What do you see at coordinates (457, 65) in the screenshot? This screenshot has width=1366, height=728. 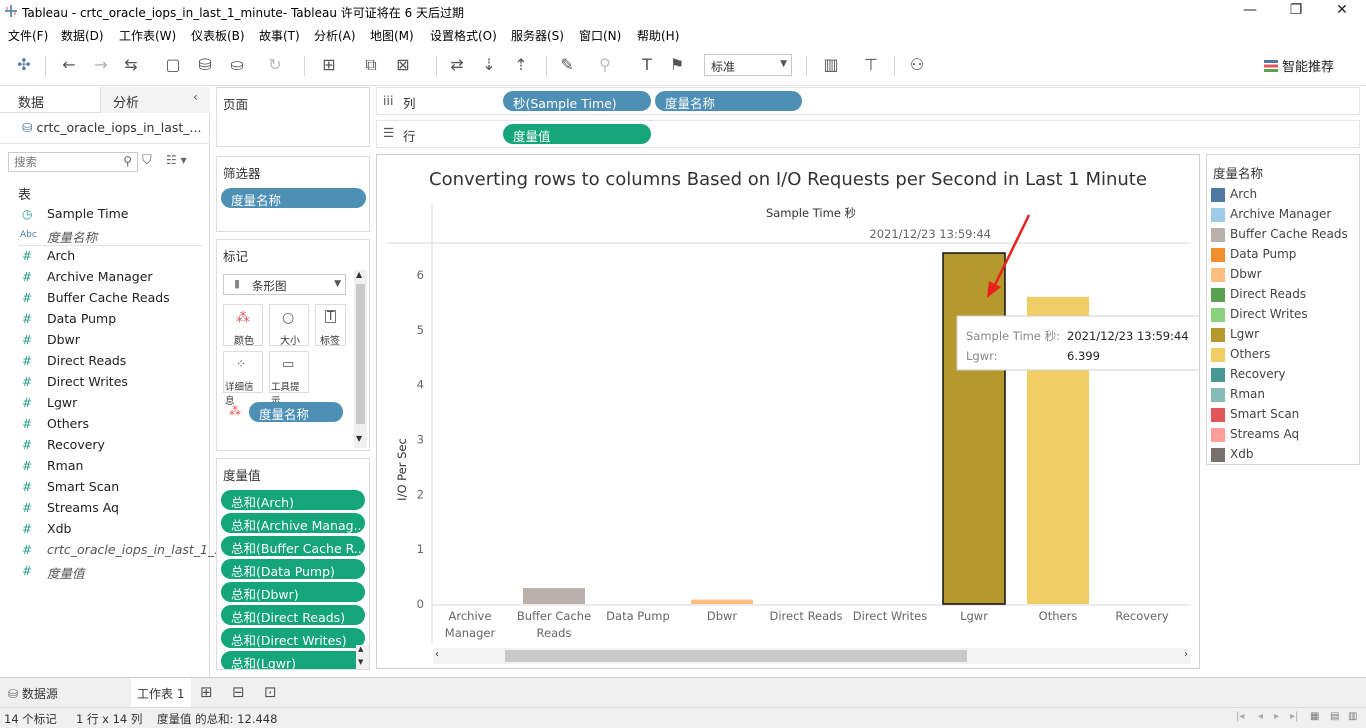 I see `swap-icon: ⇄` at bounding box center [457, 65].